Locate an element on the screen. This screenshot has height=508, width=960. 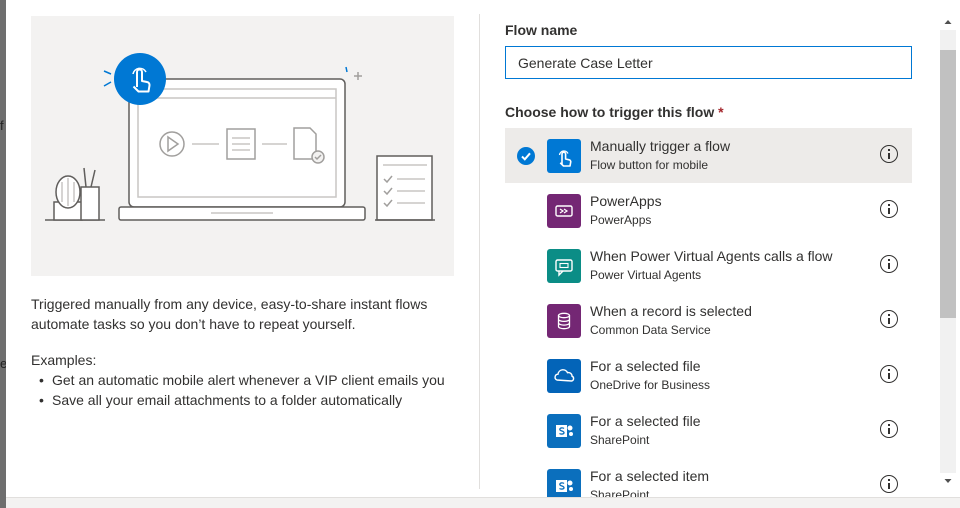
examples-label: Examples: is located at coordinates (64, 360).